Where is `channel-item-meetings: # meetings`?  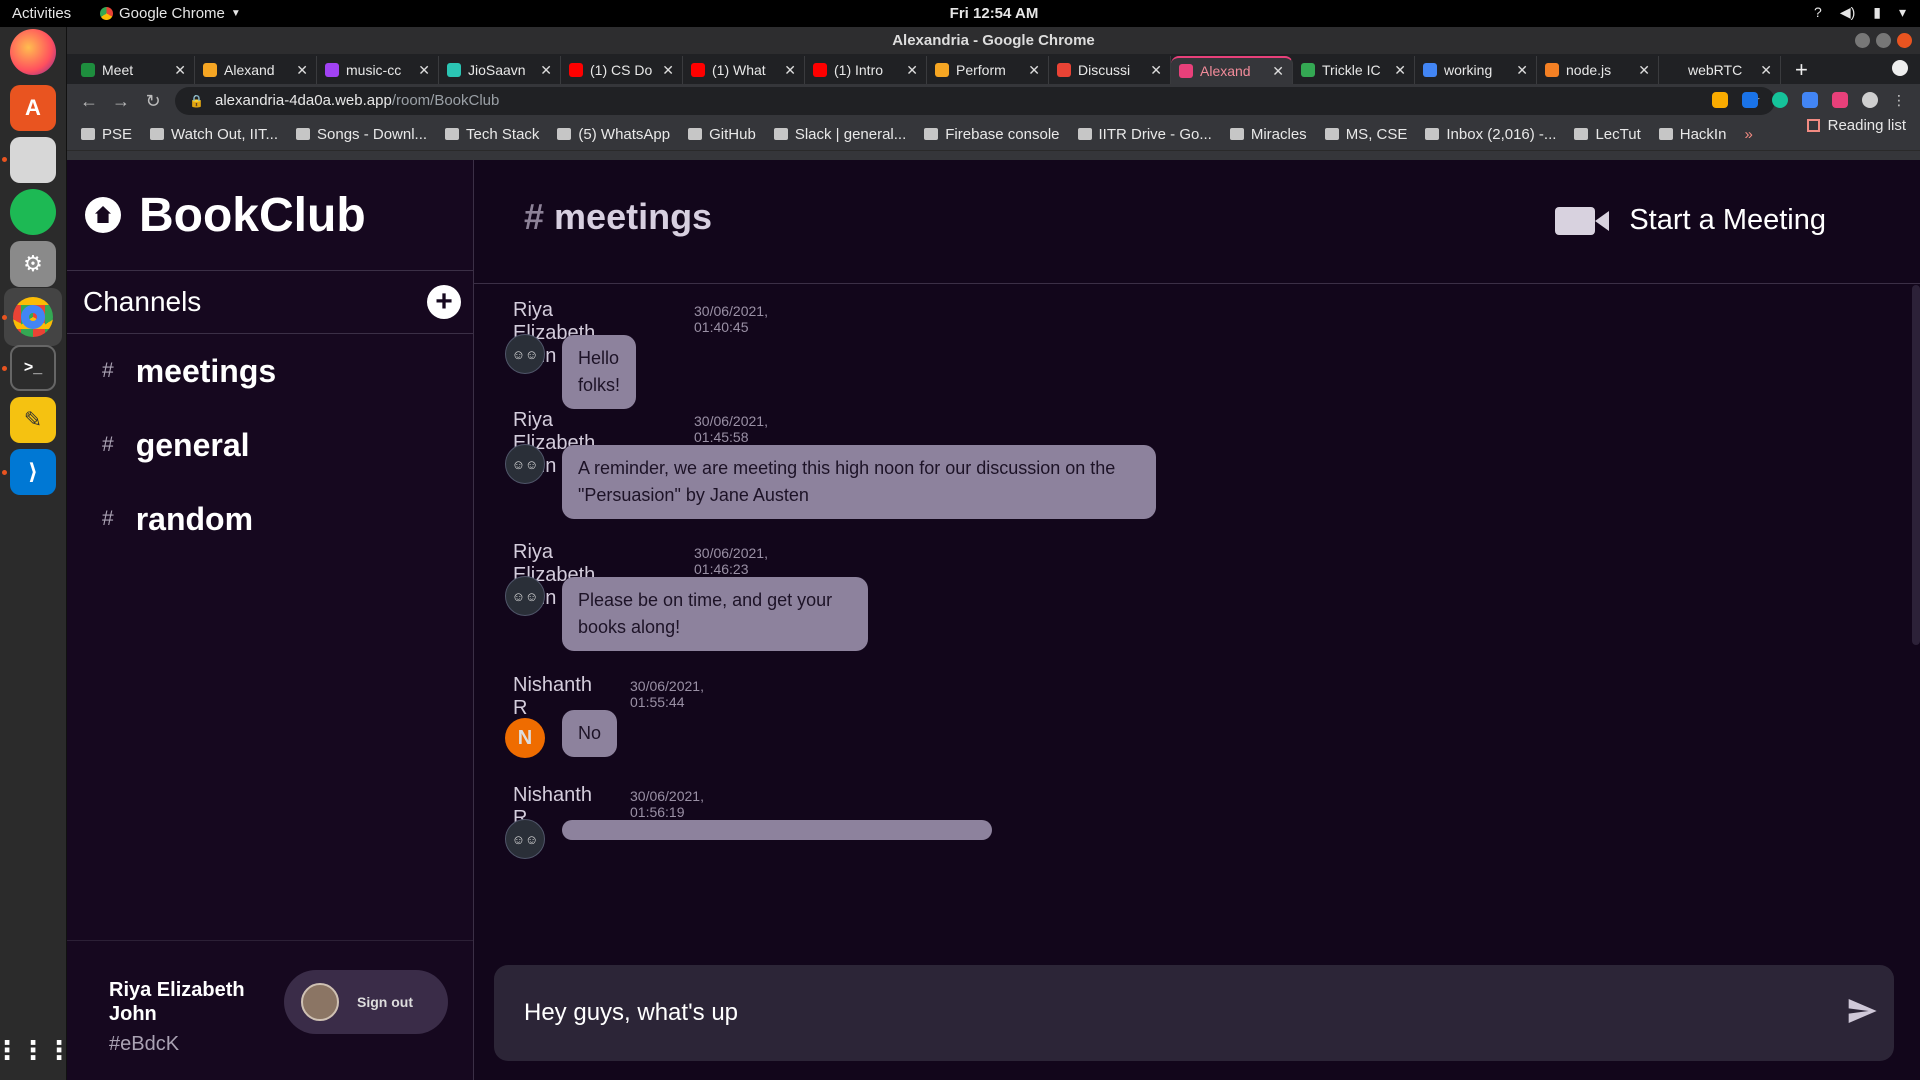 channel-item-meetings: # meetings is located at coordinates (270, 371).